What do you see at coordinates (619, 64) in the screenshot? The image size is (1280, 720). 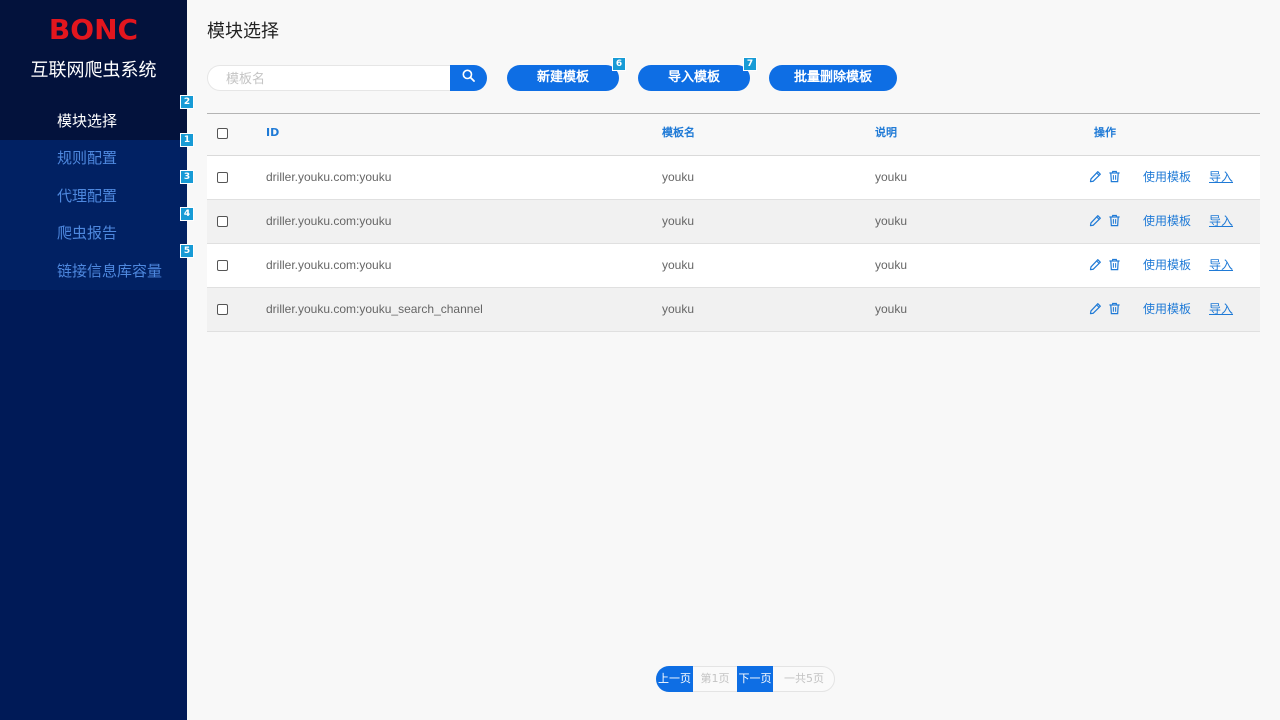 I see `marker-badge: 6` at bounding box center [619, 64].